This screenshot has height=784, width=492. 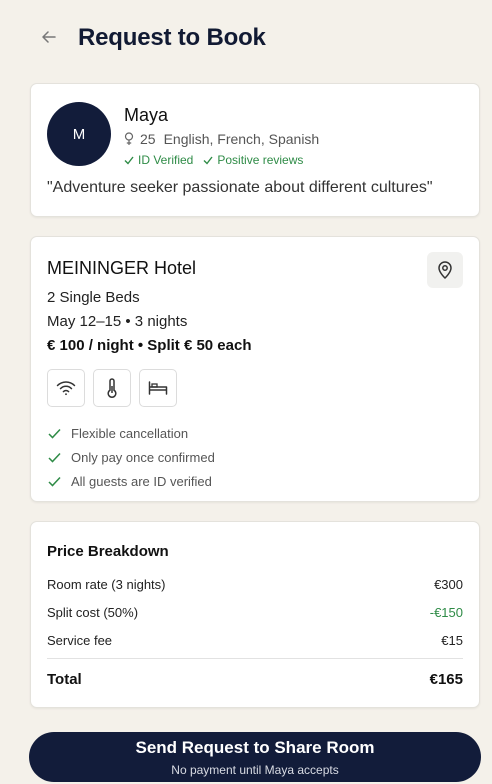 I want to click on host-age: 25, so click(x=148, y=139).